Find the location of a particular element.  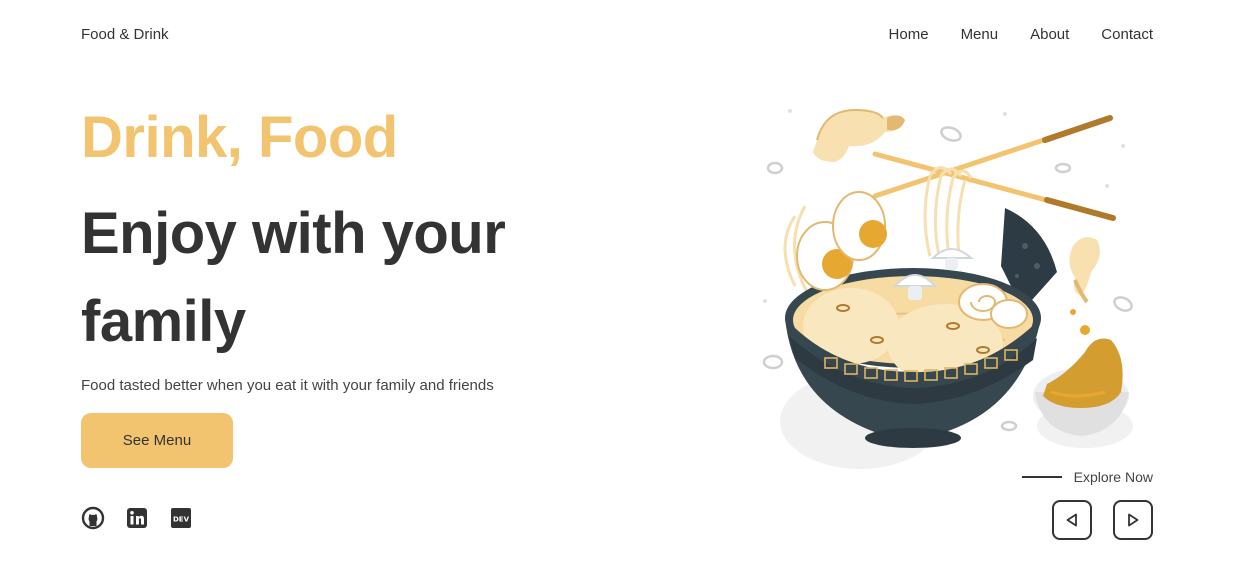

dev-icon: DEV is located at coordinates (181, 518).